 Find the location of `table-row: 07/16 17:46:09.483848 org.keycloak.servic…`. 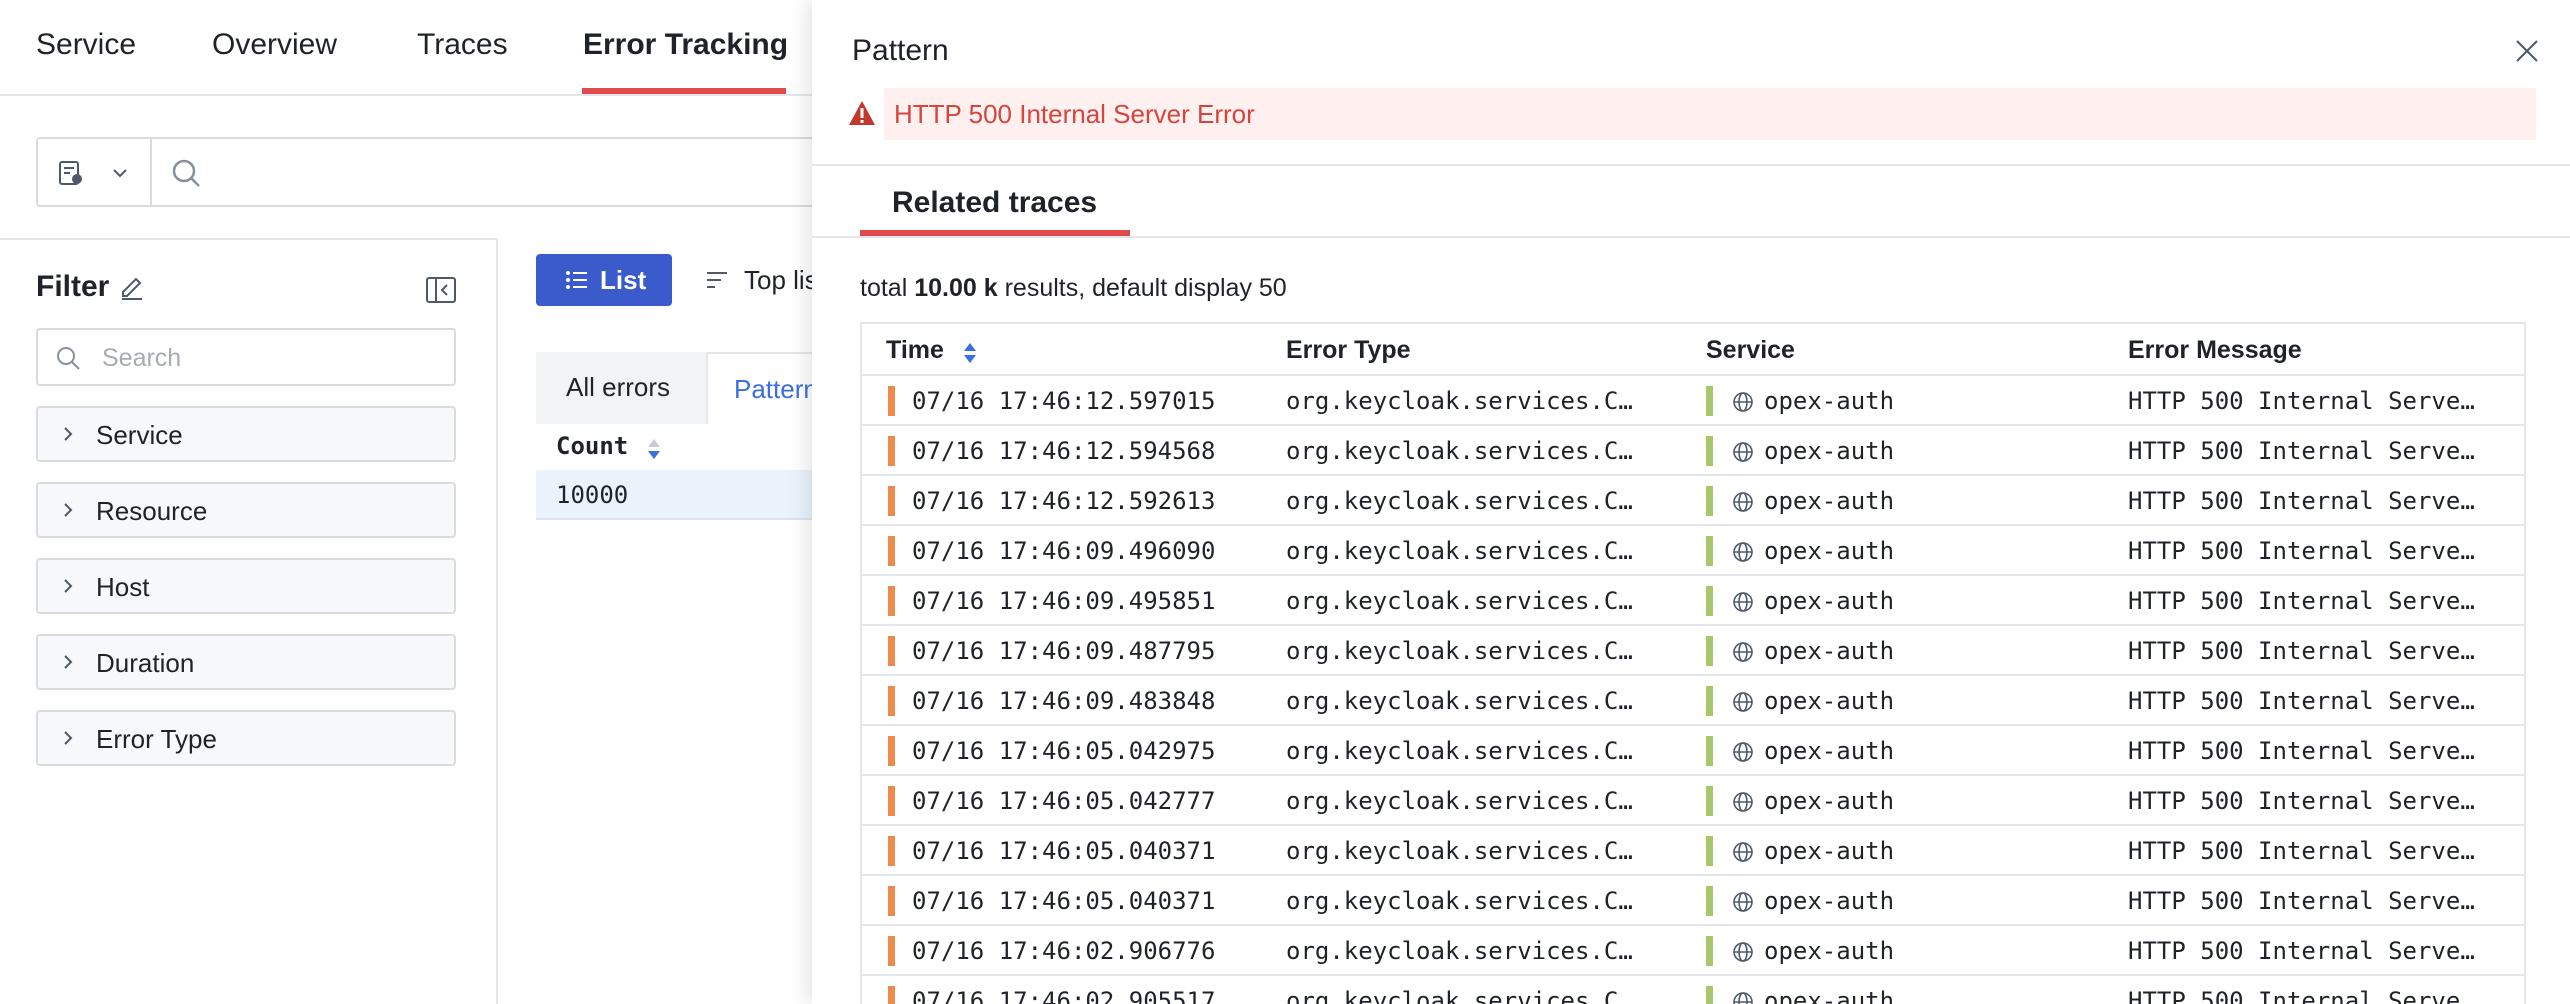

table-row: 07/16 17:46:09.483848 org.keycloak.servic… is located at coordinates (1693, 701).